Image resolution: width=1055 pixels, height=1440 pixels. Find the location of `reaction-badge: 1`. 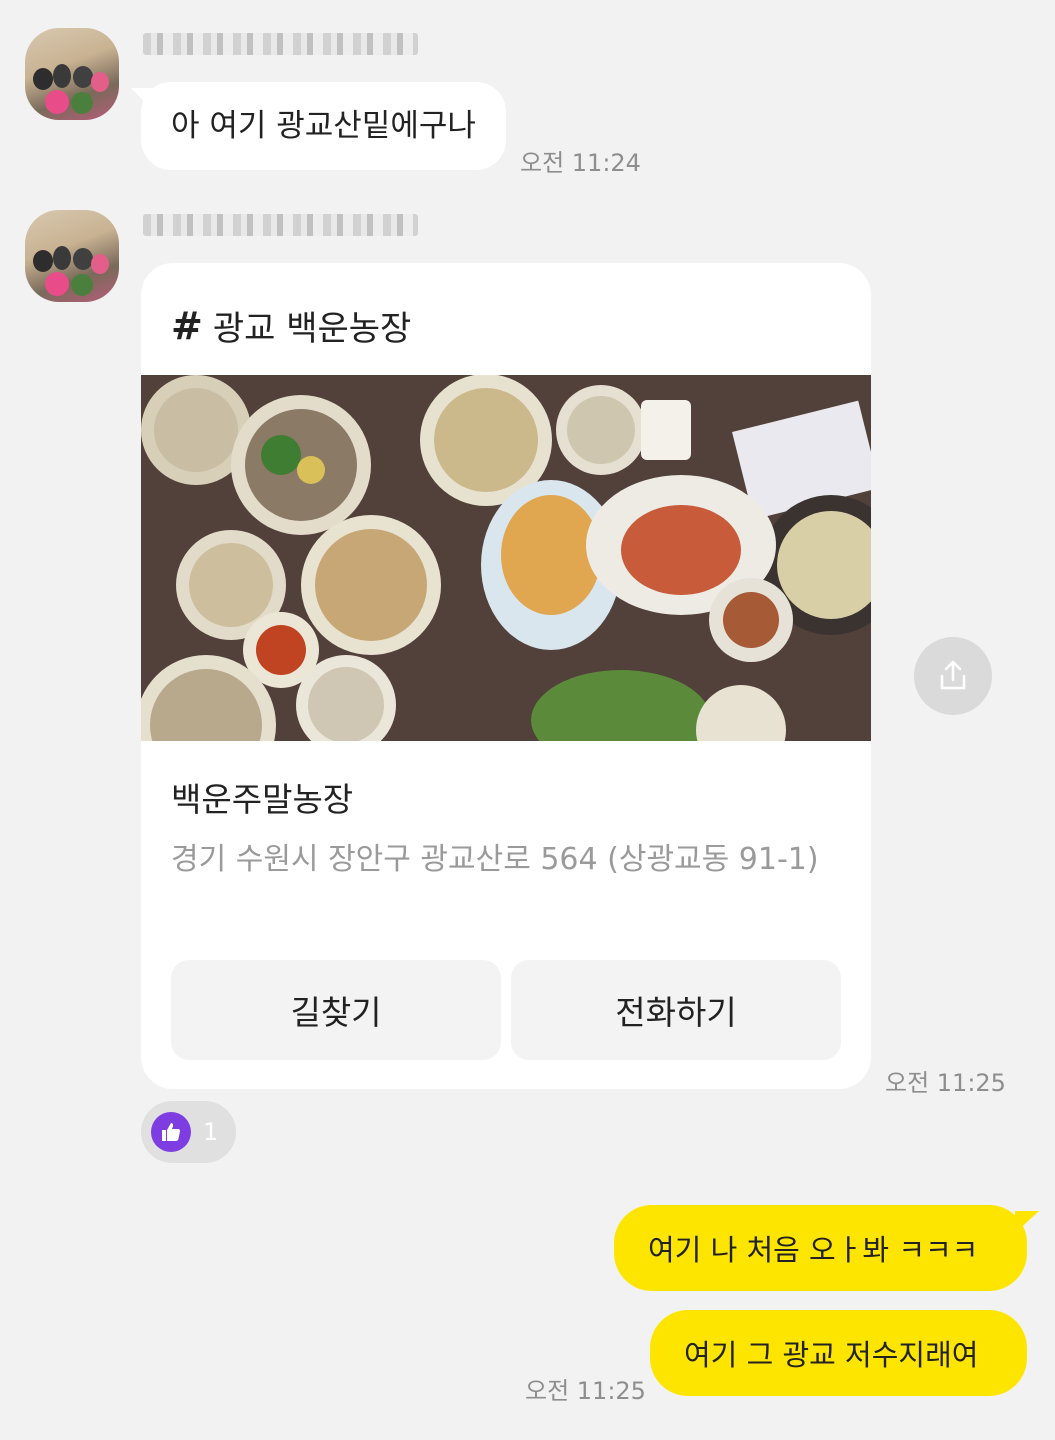

reaction-badge: 1 is located at coordinates (188, 1132).